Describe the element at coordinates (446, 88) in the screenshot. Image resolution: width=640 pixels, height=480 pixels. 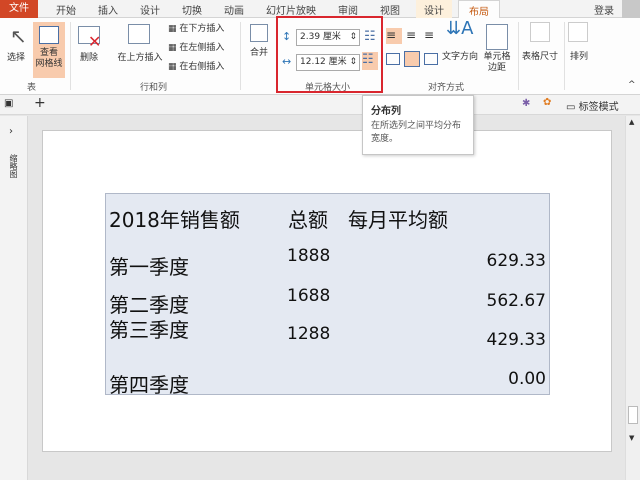
I see `group-label-alignment: 对齐方式` at that location.